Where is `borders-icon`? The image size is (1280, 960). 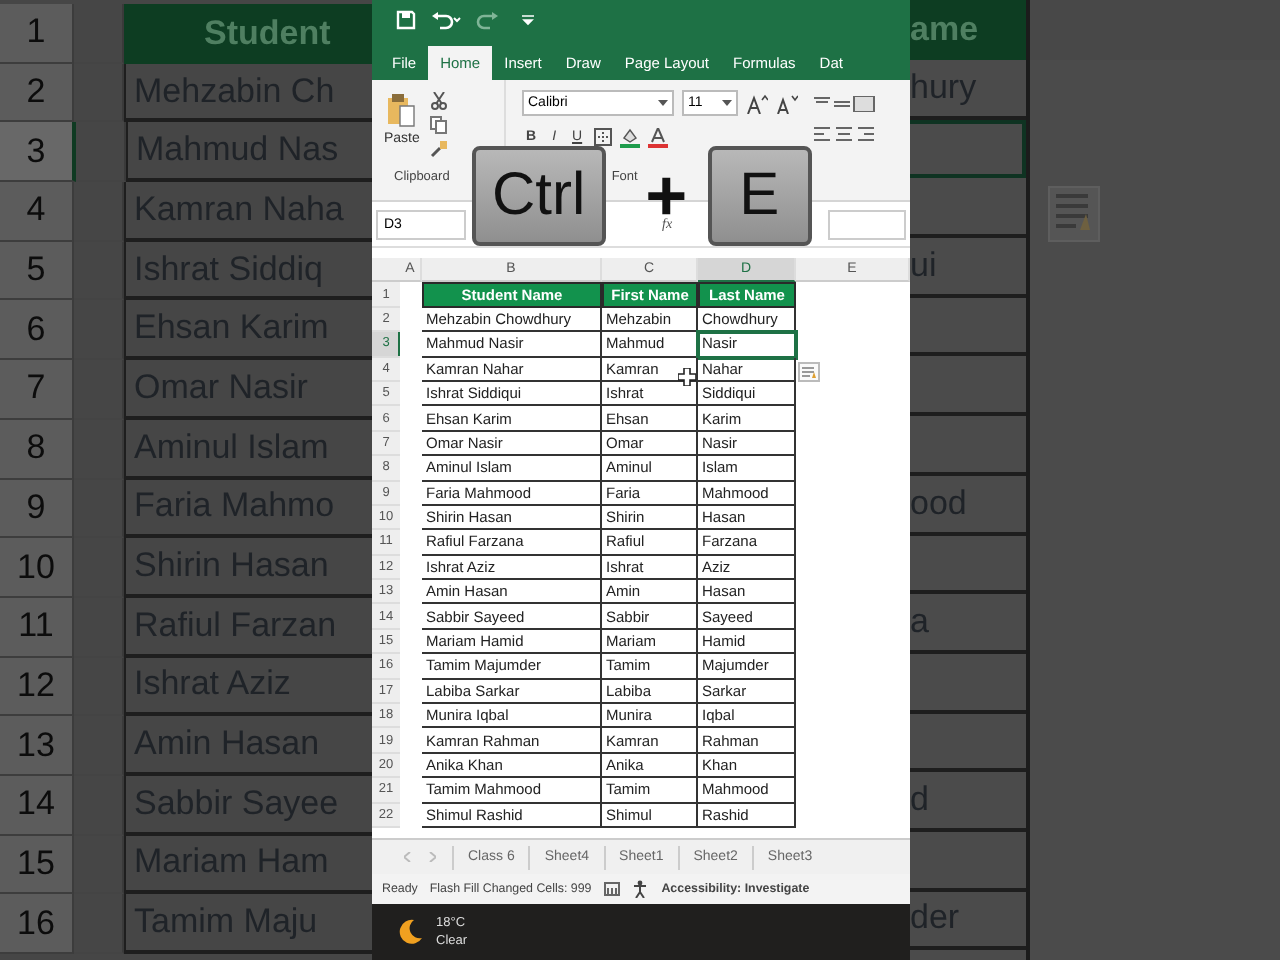
borders-icon is located at coordinates (603, 137).